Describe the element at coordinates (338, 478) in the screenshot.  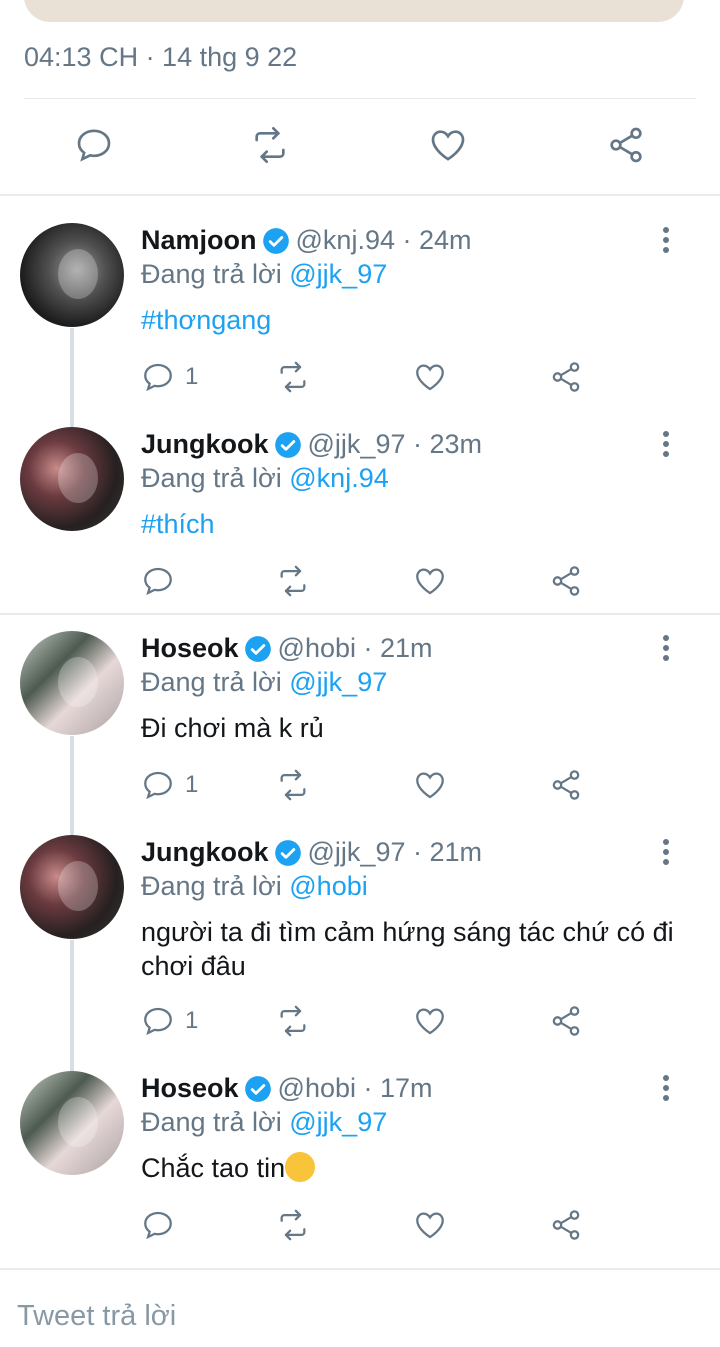
I see `mention-link: @knj.94` at that location.